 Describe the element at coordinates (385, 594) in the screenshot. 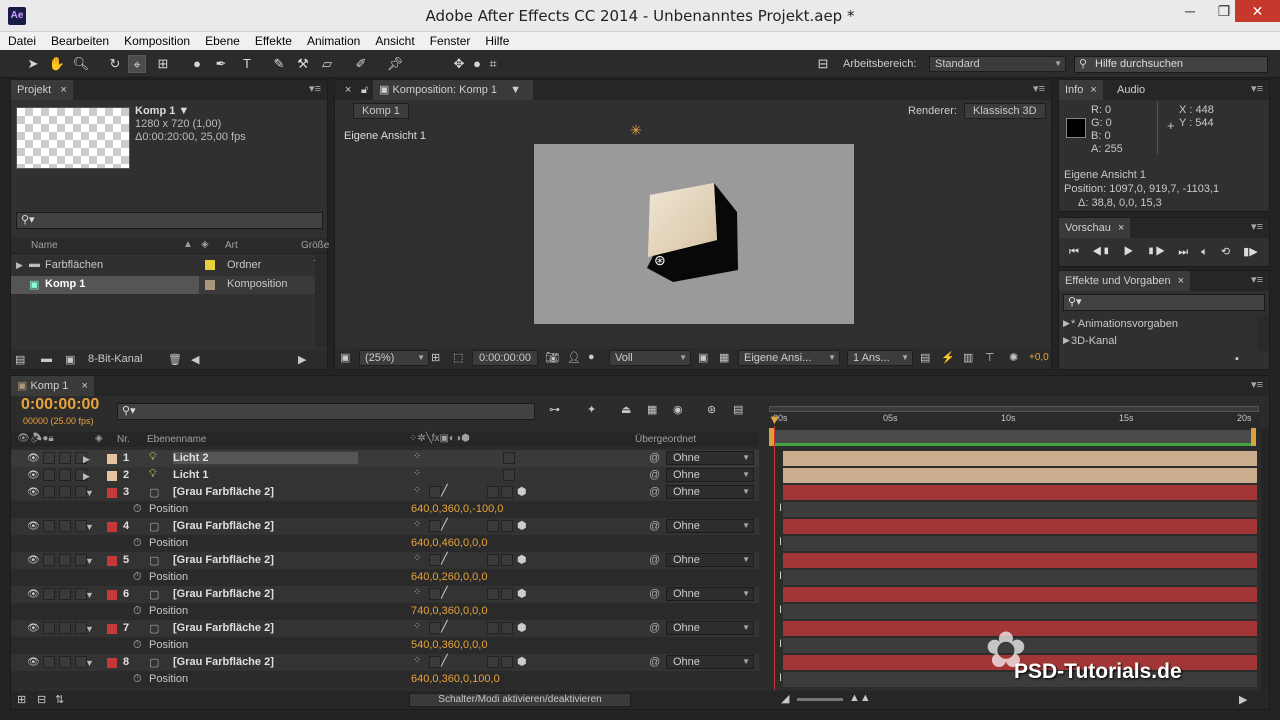

I see `layer-row: 👁︎ ▼ 6 ▢ [Grau Farbfläche 2] ⁘ ╱ ⬢ @ Ohne` at that location.